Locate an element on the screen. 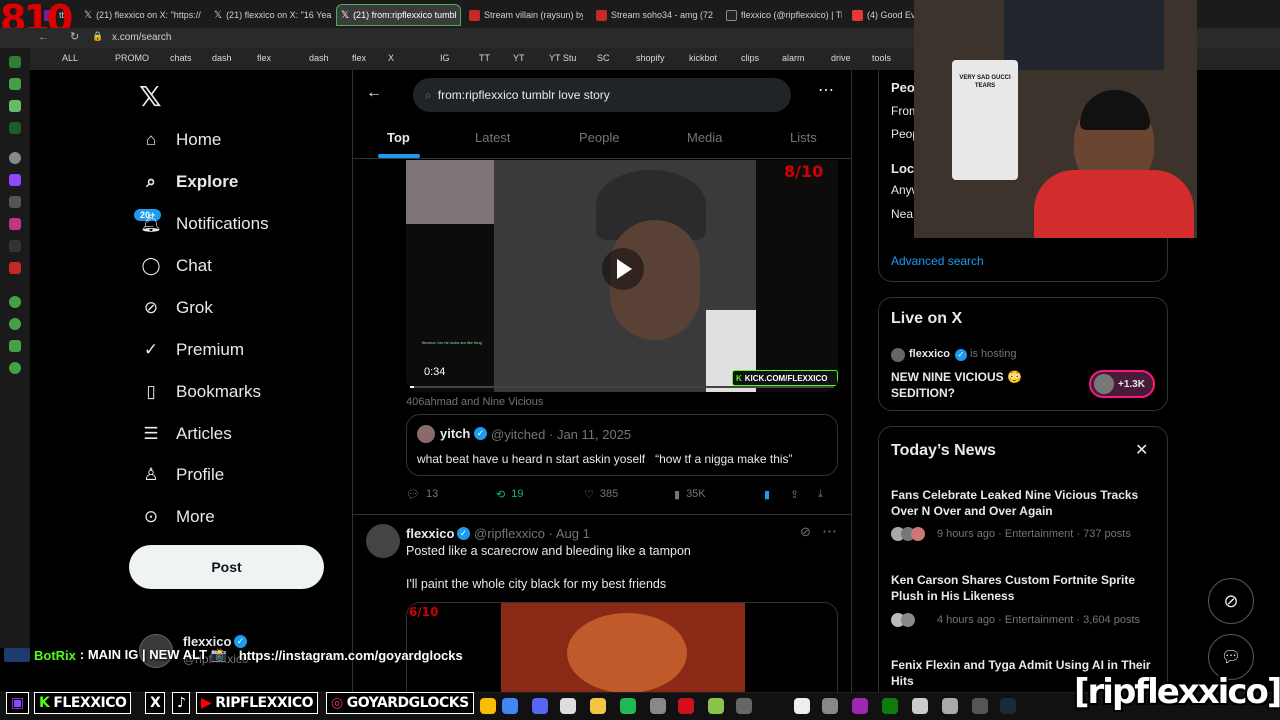  reply-button: 💬︎ 13 is located at coordinates (422, 494).